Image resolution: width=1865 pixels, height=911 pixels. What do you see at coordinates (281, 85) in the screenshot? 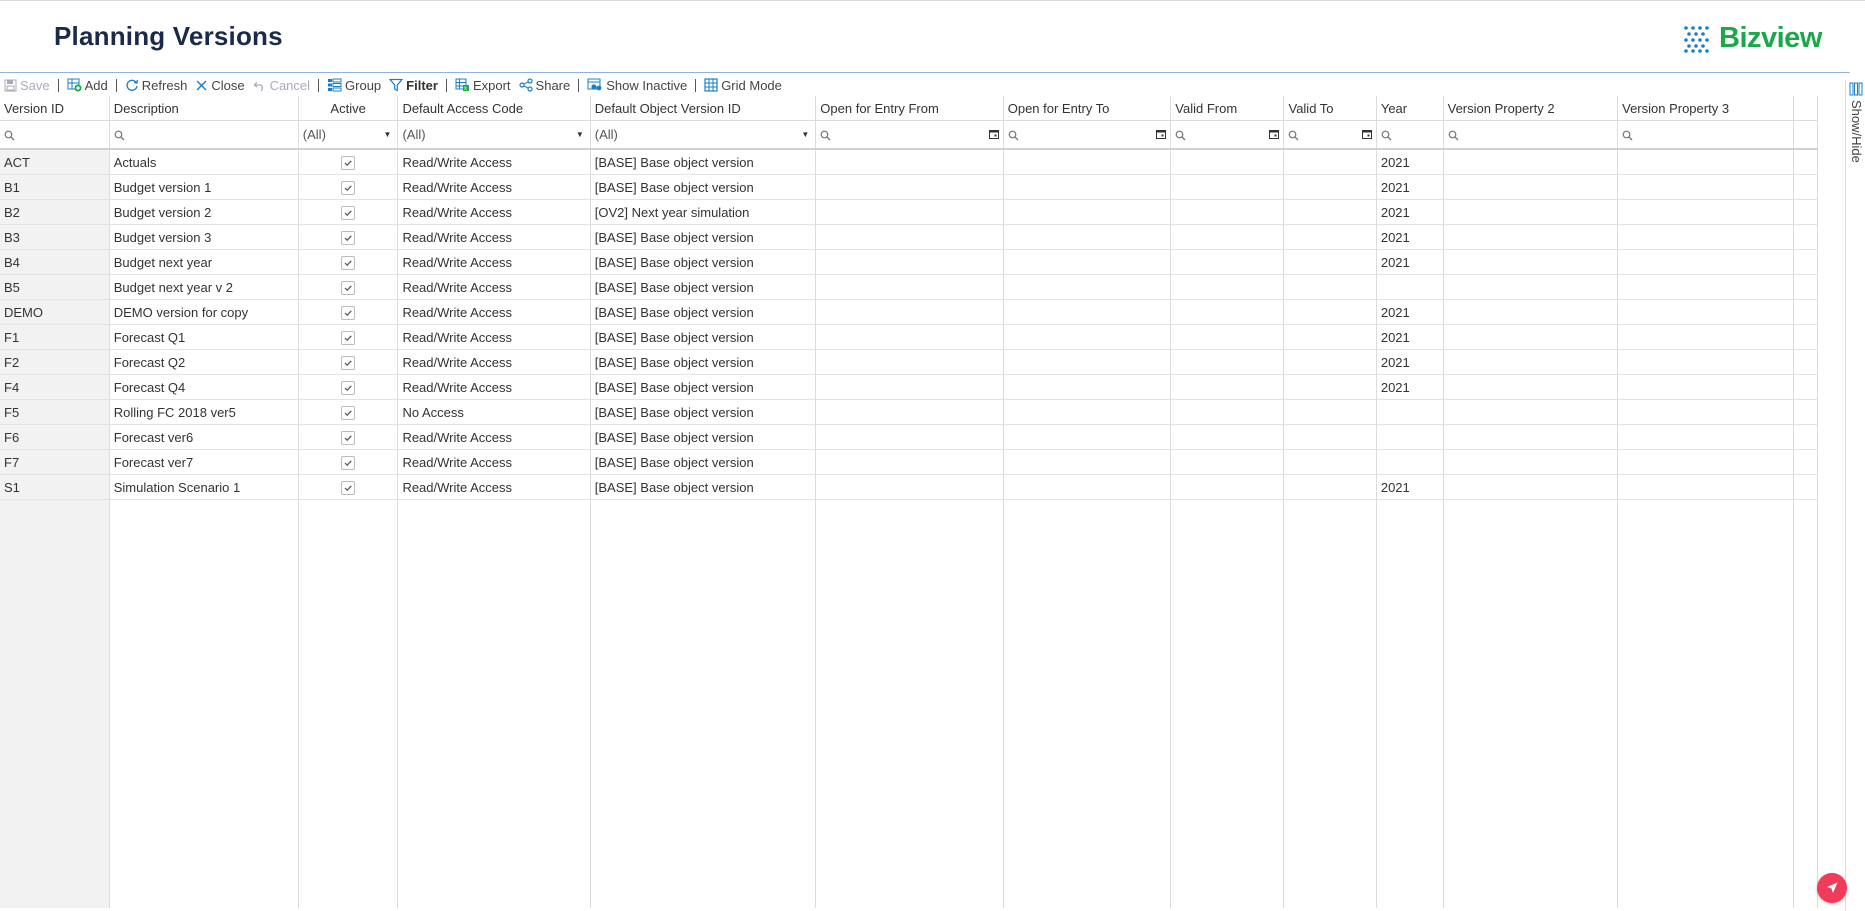
I see `cancel-button: Cancel` at bounding box center [281, 85].